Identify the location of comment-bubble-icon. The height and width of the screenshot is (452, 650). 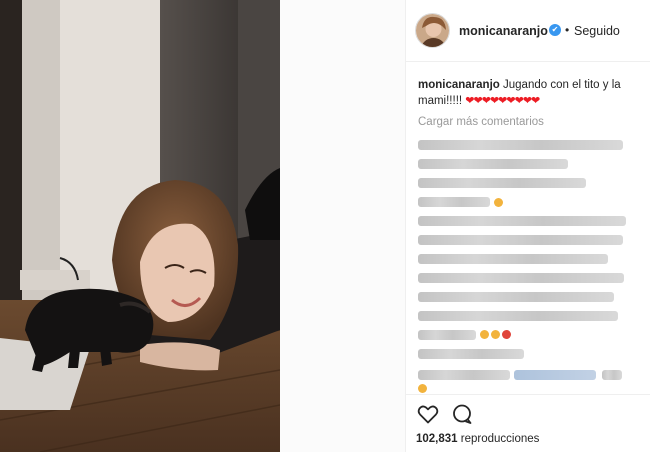
(462, 414).